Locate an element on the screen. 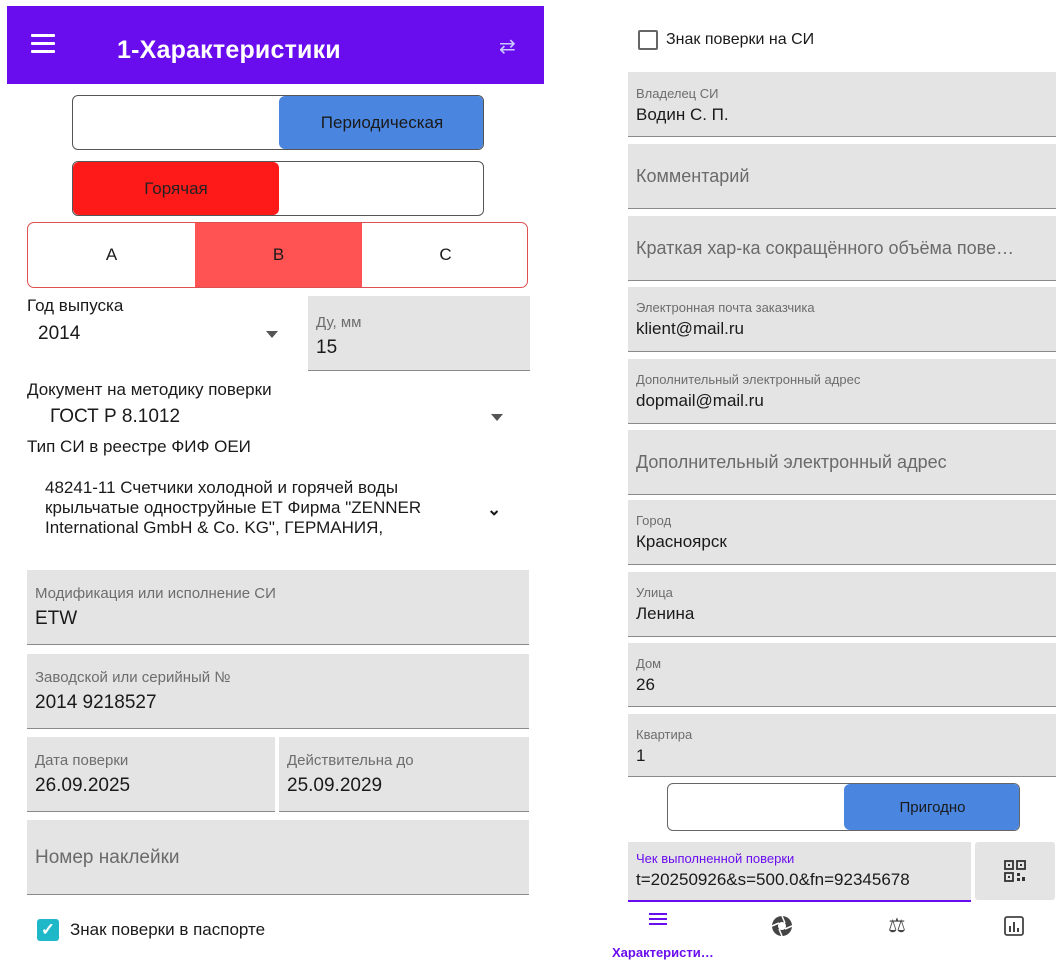 Image resolution: width=1059 pixels, height=961 pixels. class-option-b: B is located at coordinates (278, 255).